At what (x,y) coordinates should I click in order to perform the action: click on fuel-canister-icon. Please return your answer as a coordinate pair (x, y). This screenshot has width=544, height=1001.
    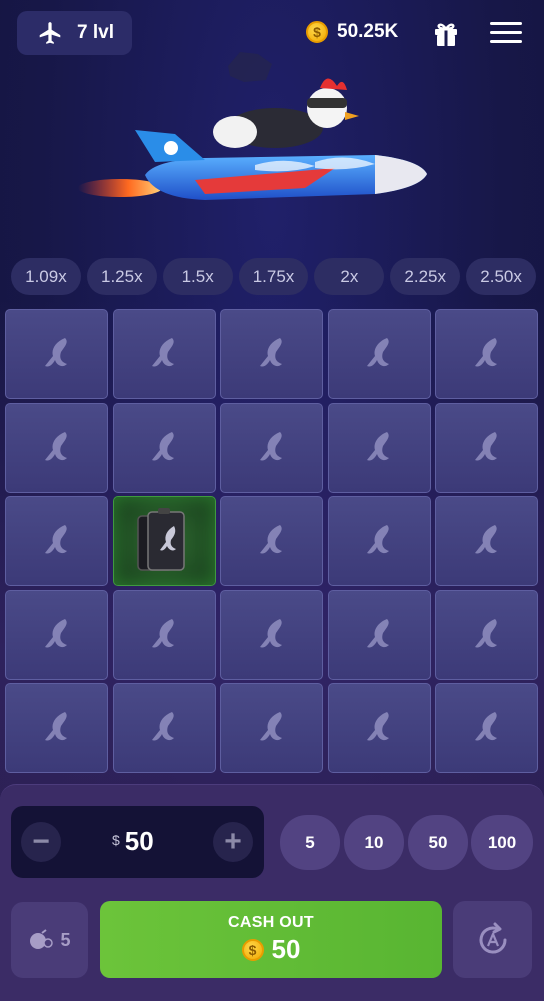
    Looking at the image, I should click on (161, 539).